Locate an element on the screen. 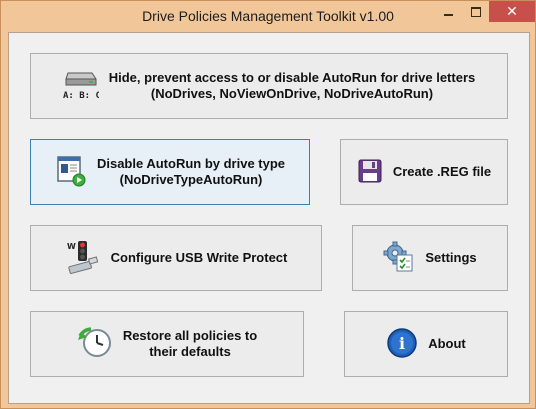 The height and width of the screenshot is (409, 536). create-reg-file-button: Create .REG file is located at coordinates (424, 172).